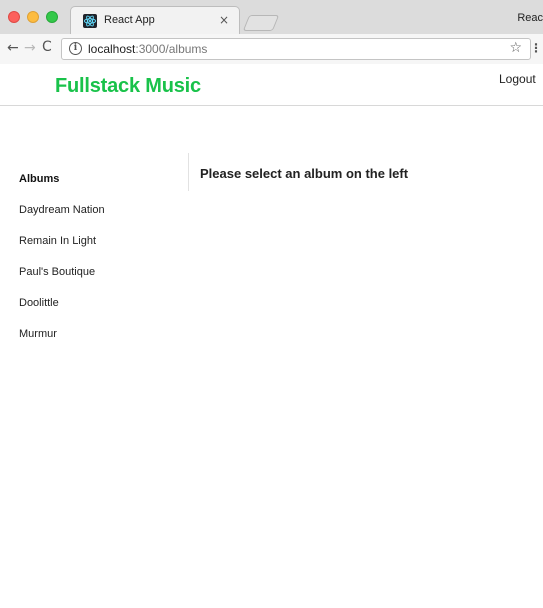 The height and width of the screenshot is (608, 543). I want to click on address-bar: i localhost:3000/albums ☆, so click(296, 49).